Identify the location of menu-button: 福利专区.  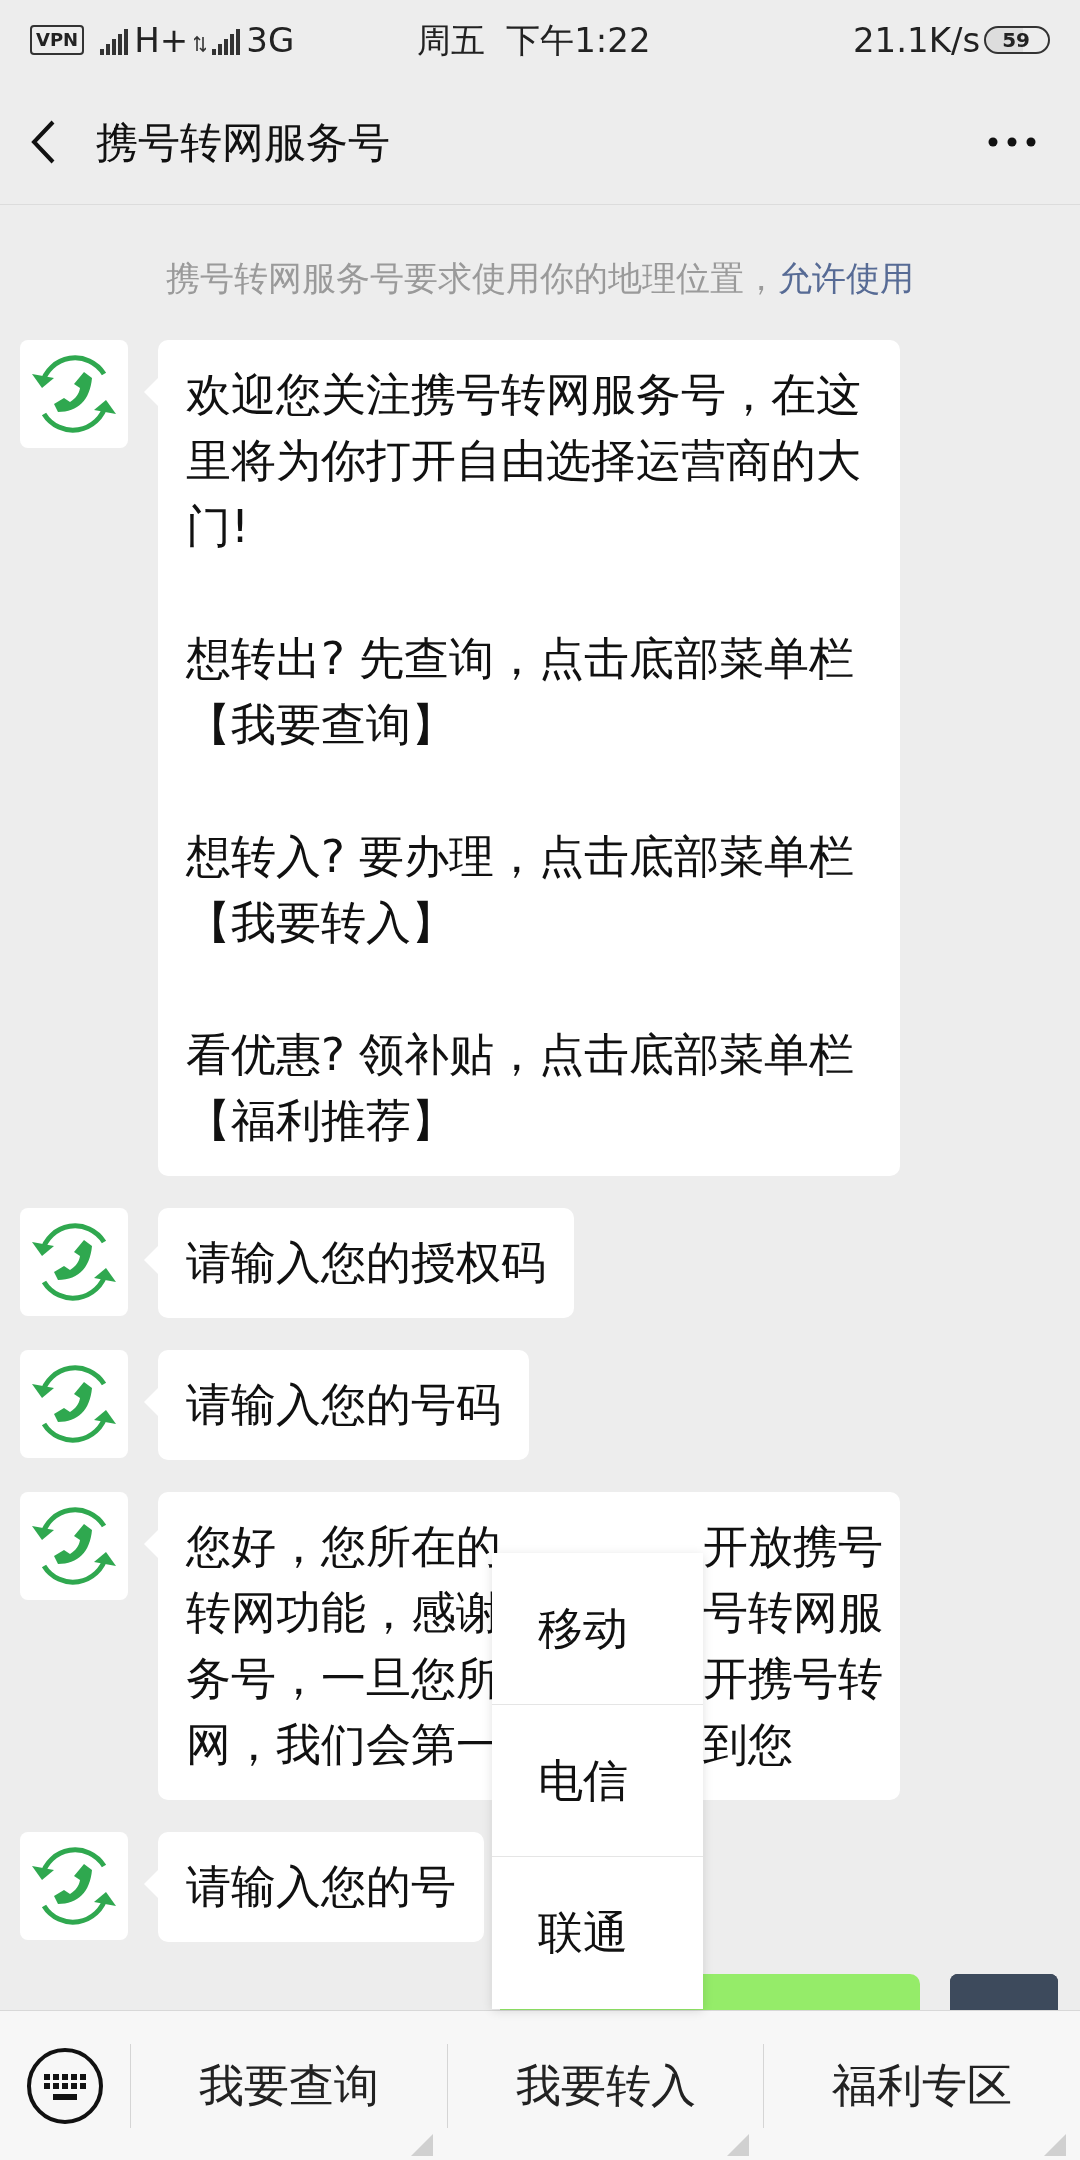
(921, 2085).